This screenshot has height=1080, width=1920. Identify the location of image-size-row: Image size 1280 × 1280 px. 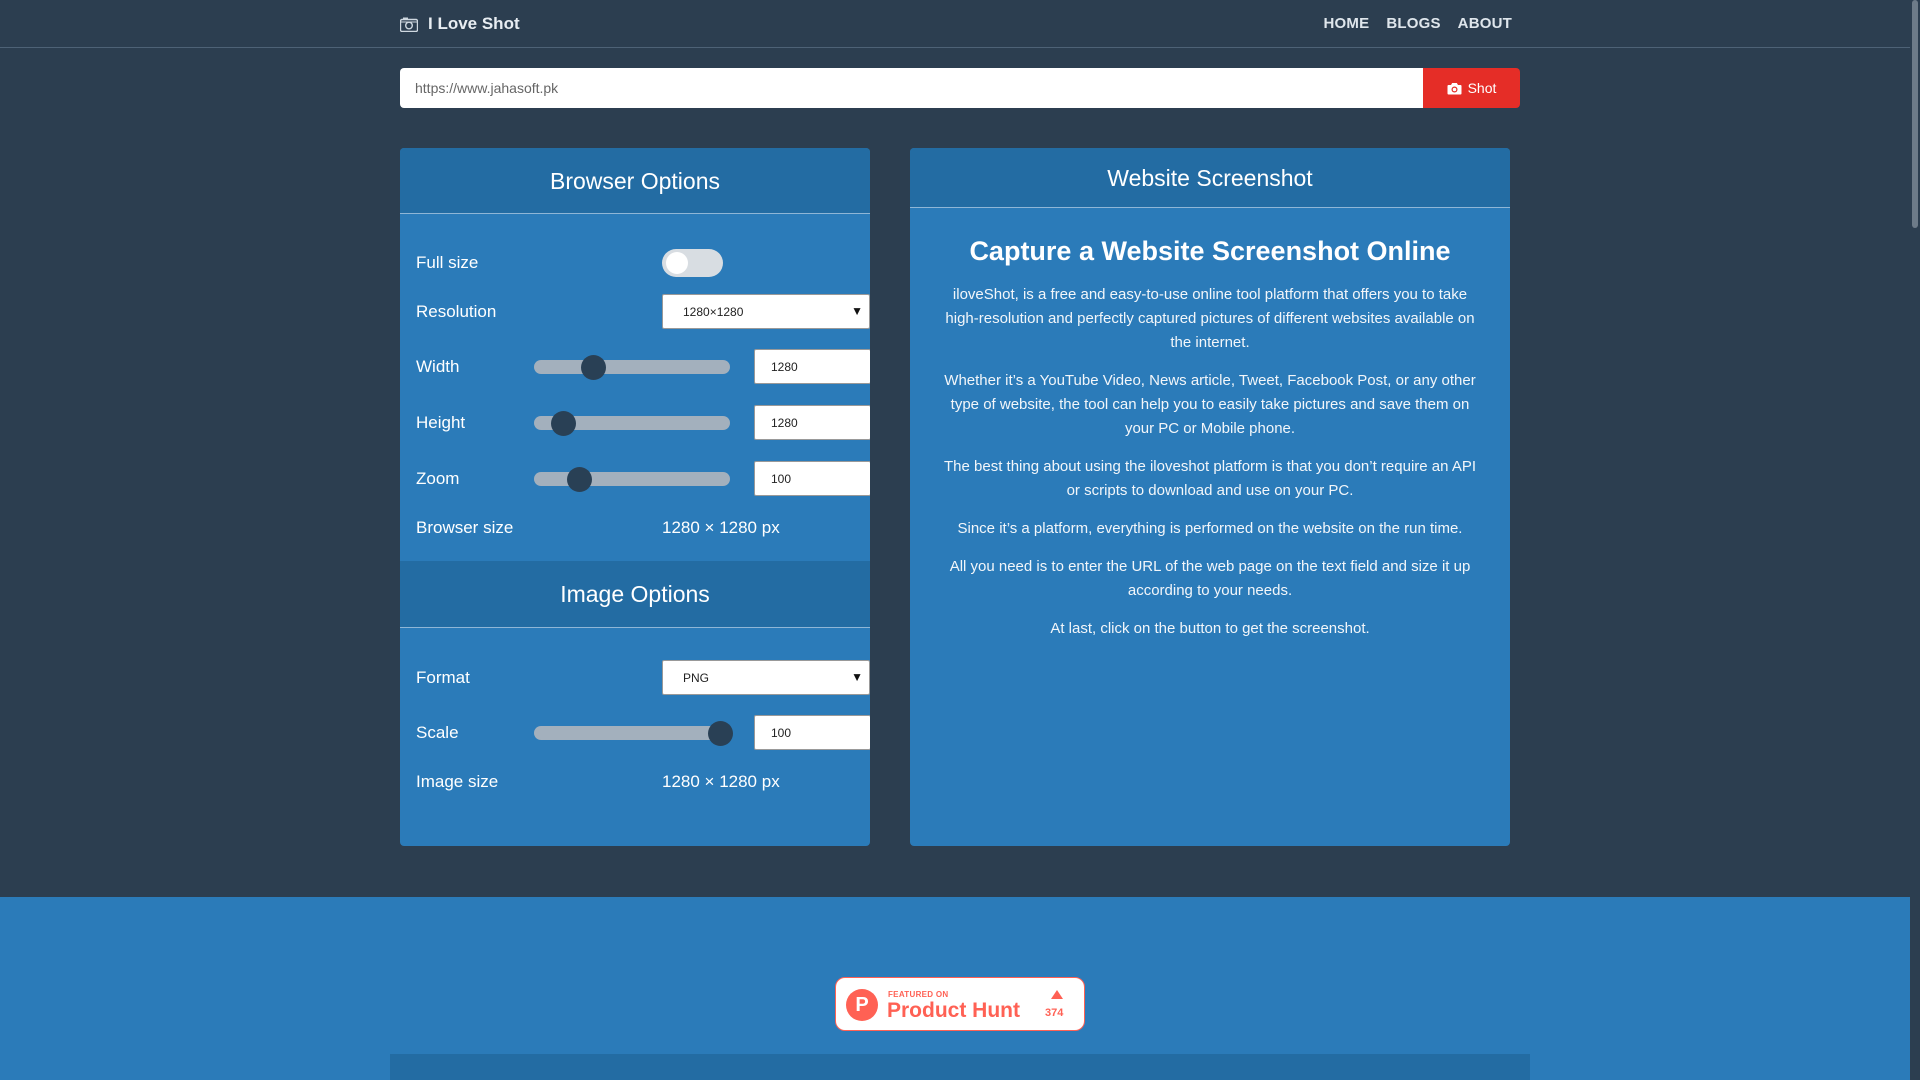
(635, 782).